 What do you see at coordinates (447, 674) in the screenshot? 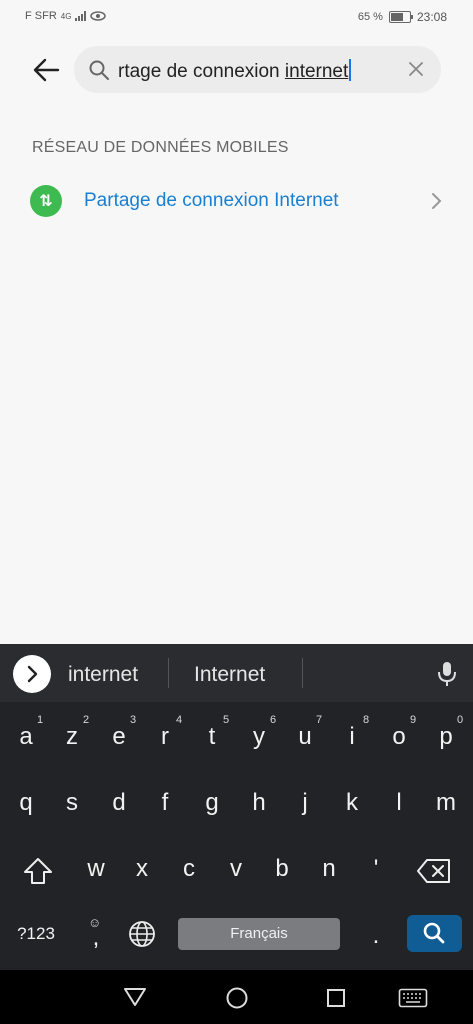
I see `microphone-icon` at bounding box center [447, 674].